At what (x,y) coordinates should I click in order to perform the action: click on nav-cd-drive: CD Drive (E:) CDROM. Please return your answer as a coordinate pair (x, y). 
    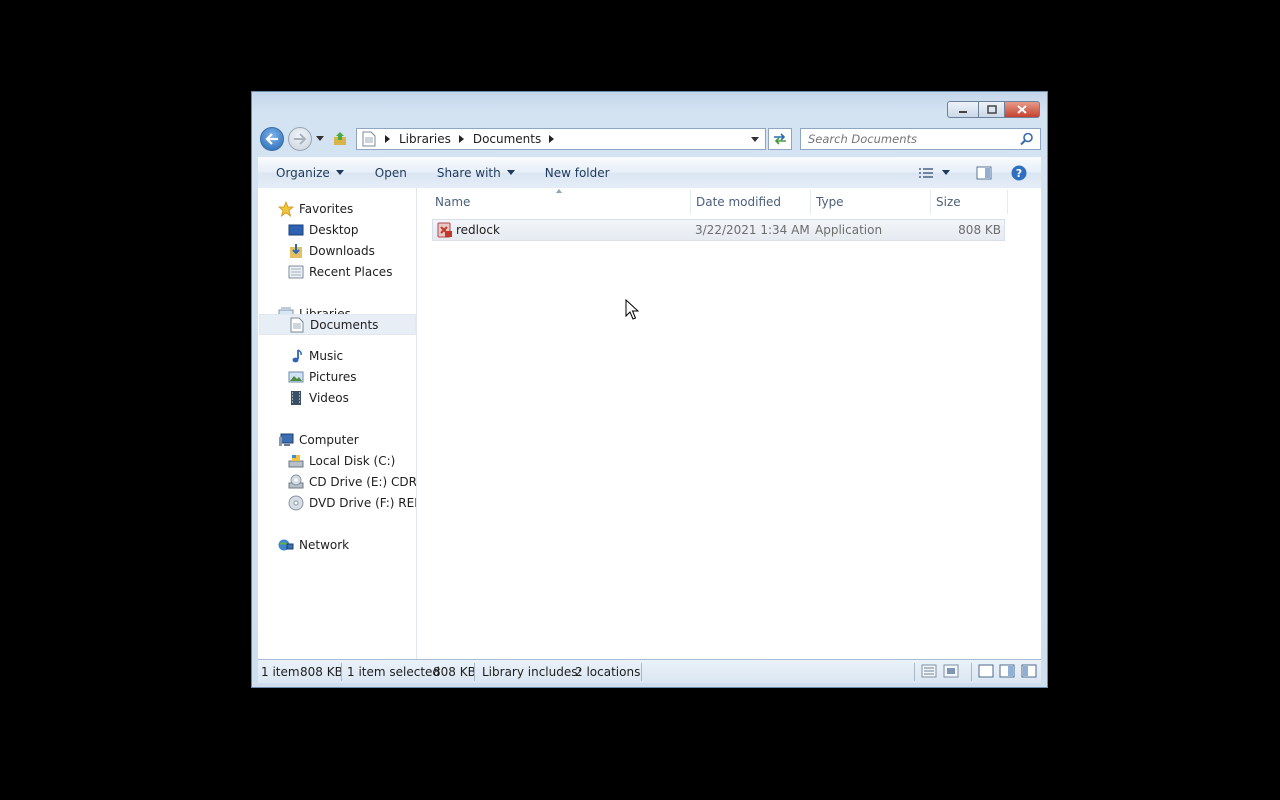
    Looking at the image, I should click on (352, 481).